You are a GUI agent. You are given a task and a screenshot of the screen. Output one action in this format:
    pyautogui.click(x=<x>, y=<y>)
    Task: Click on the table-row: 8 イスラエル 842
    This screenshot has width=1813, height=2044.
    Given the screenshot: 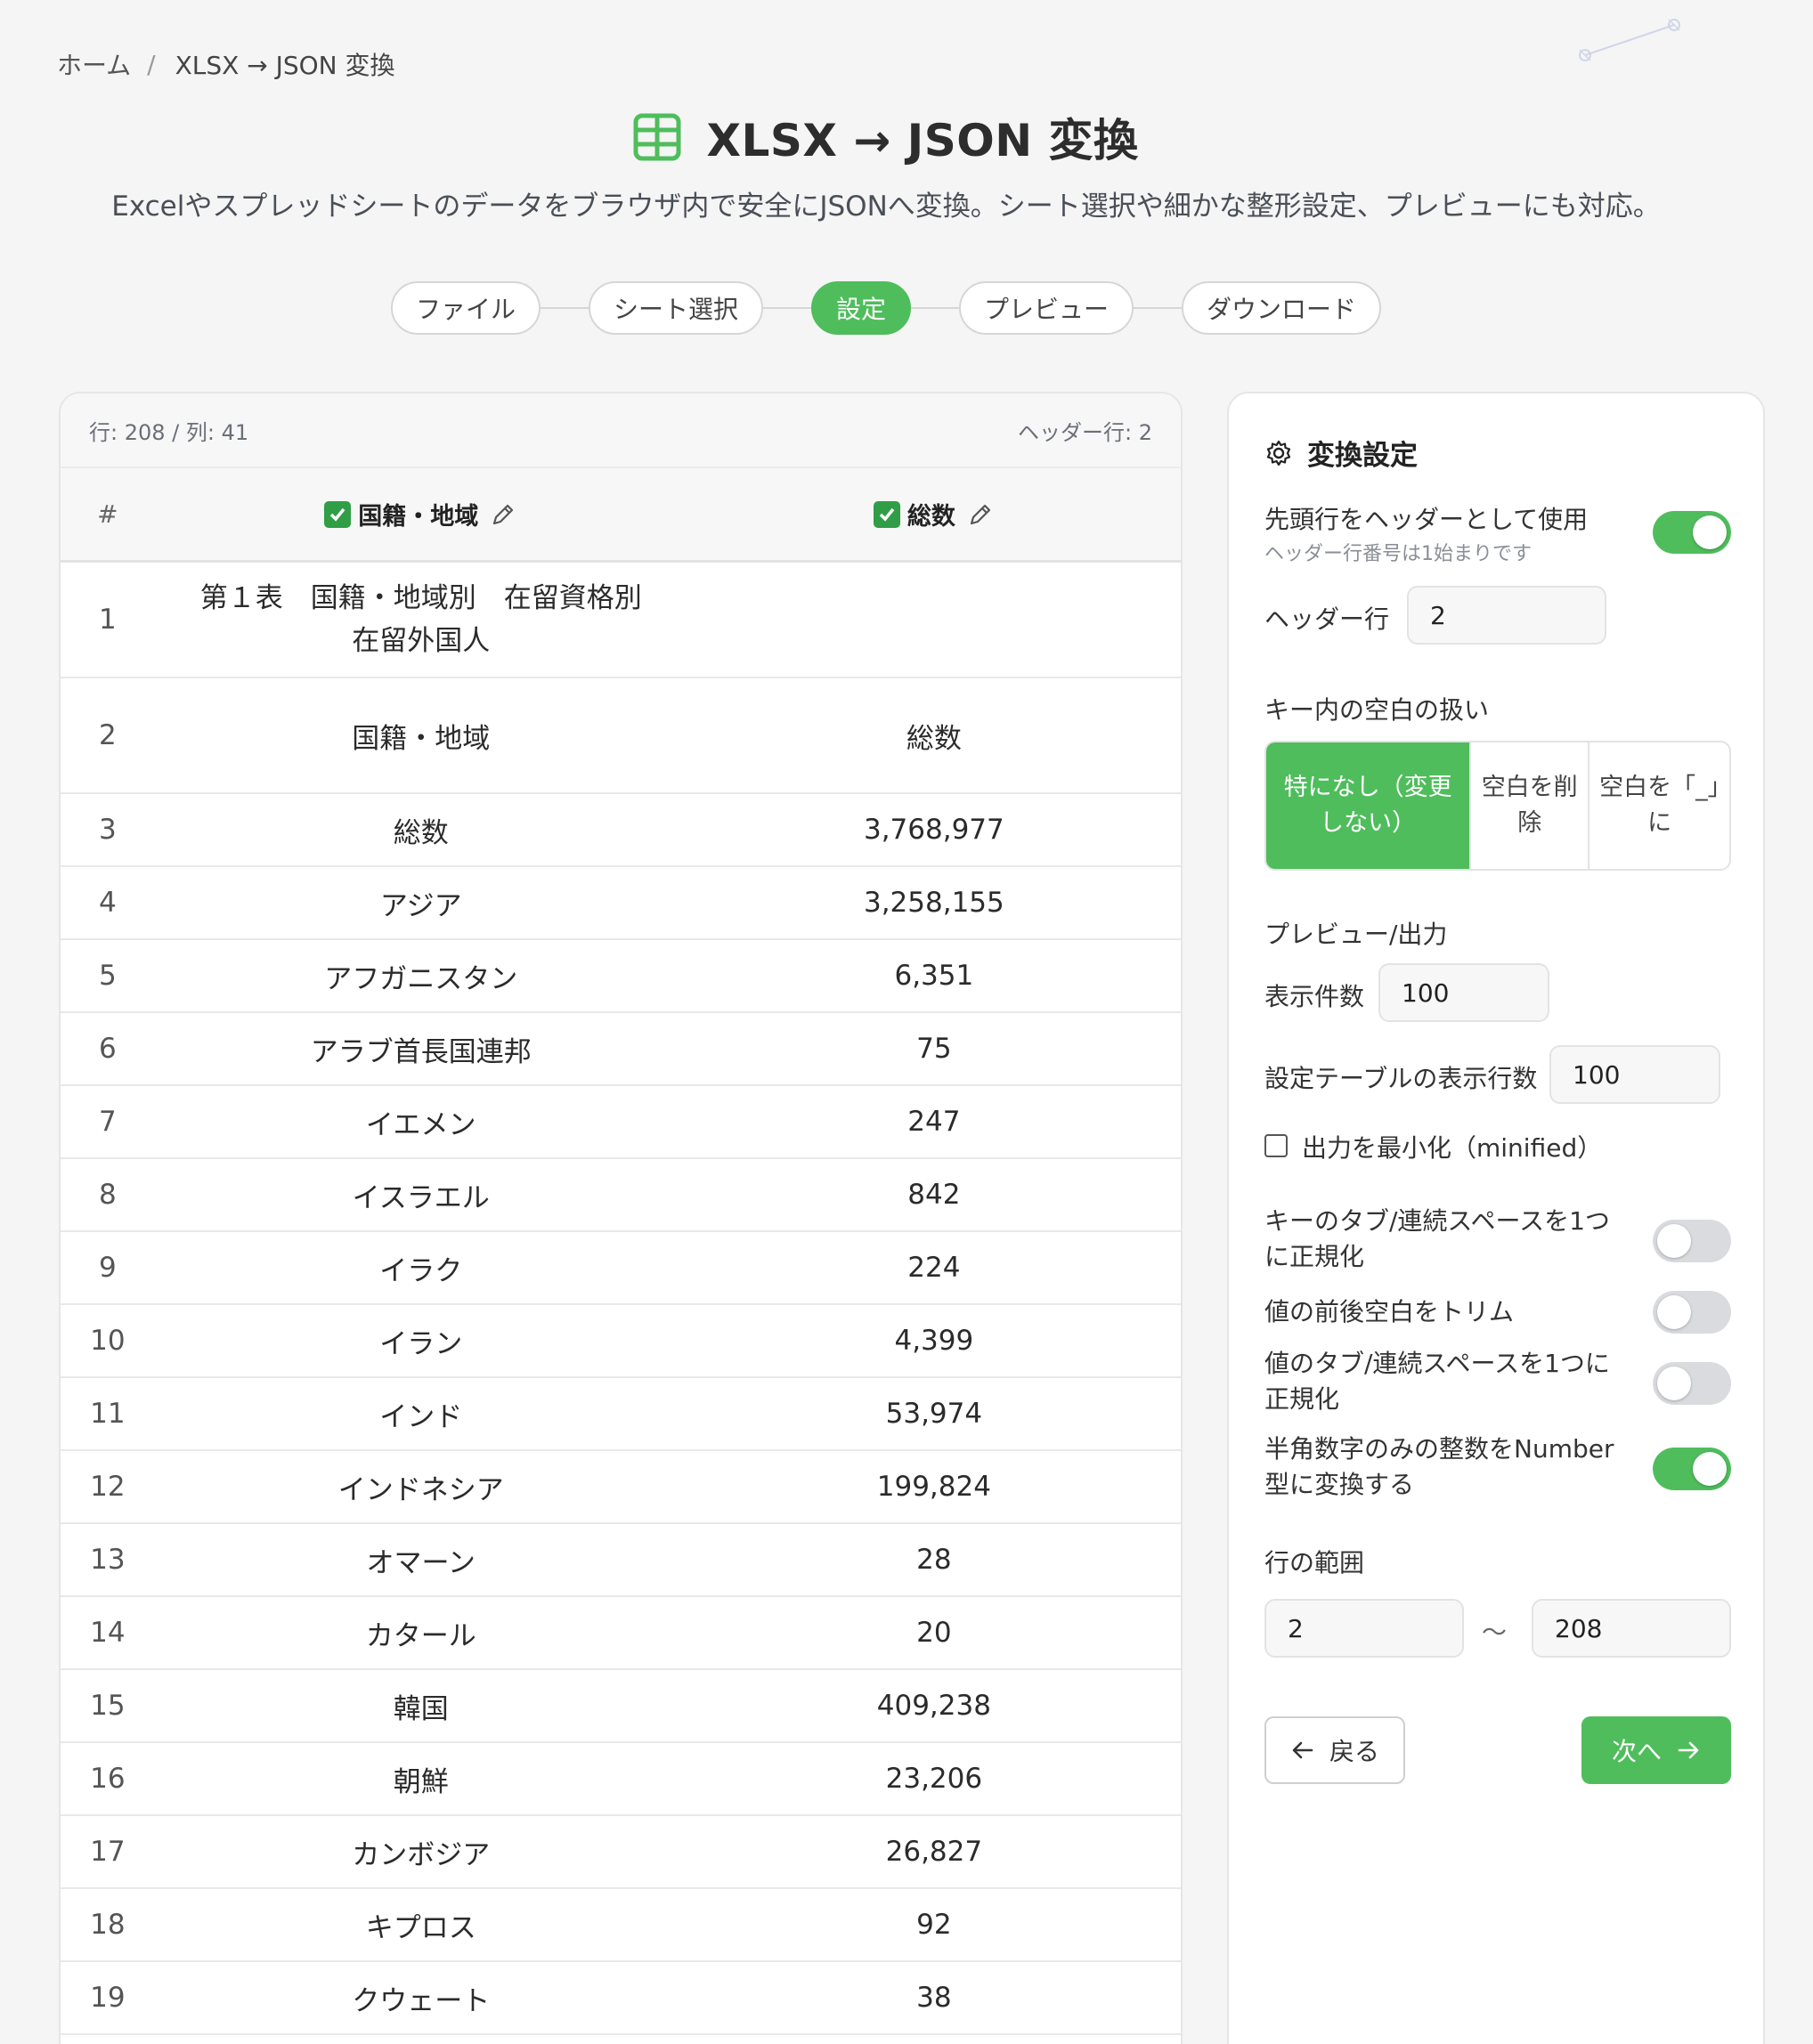 What is the action you would take?
    pyautogui.click(x=621, y=1195)
    